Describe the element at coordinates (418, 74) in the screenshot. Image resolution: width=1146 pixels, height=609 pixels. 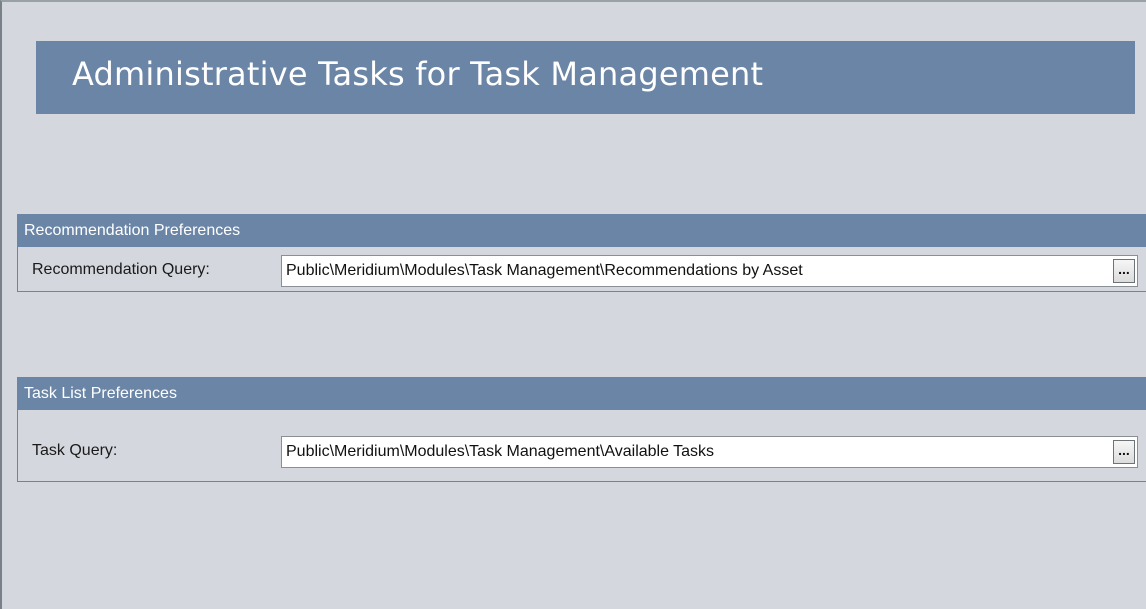
I see `page-title: Administrative Tasks for Task Management` at that location.